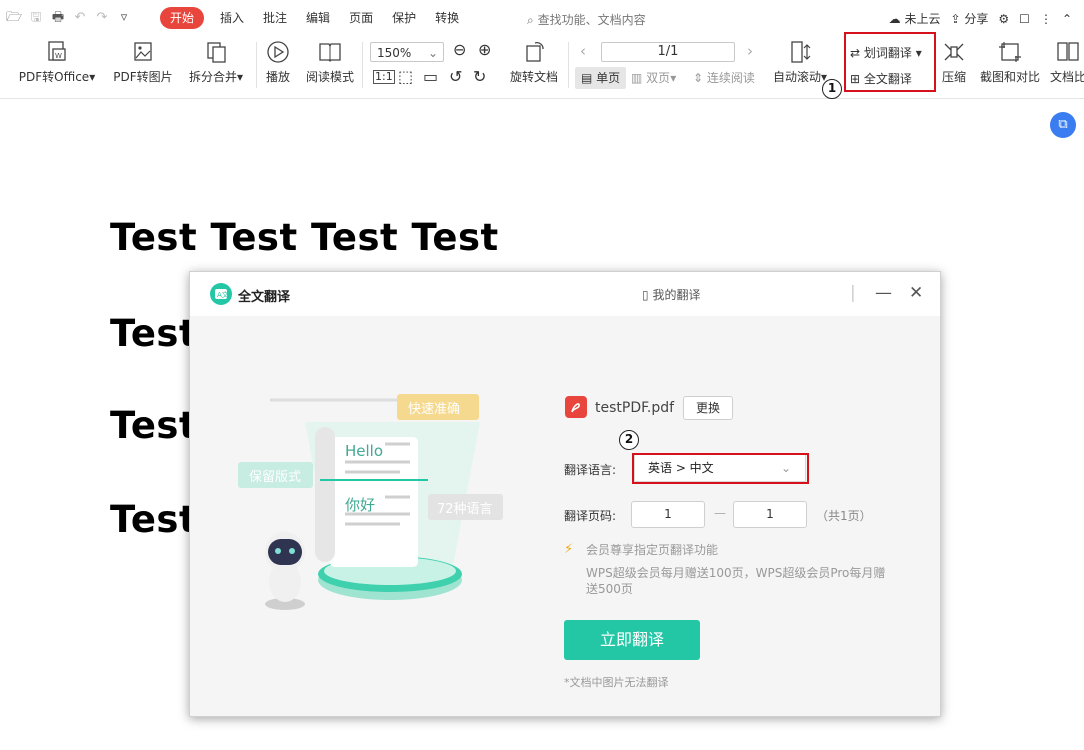 This screenshot has width=1084, height=750. I want to click on vip-icon: ⚡, so click(569, 549).